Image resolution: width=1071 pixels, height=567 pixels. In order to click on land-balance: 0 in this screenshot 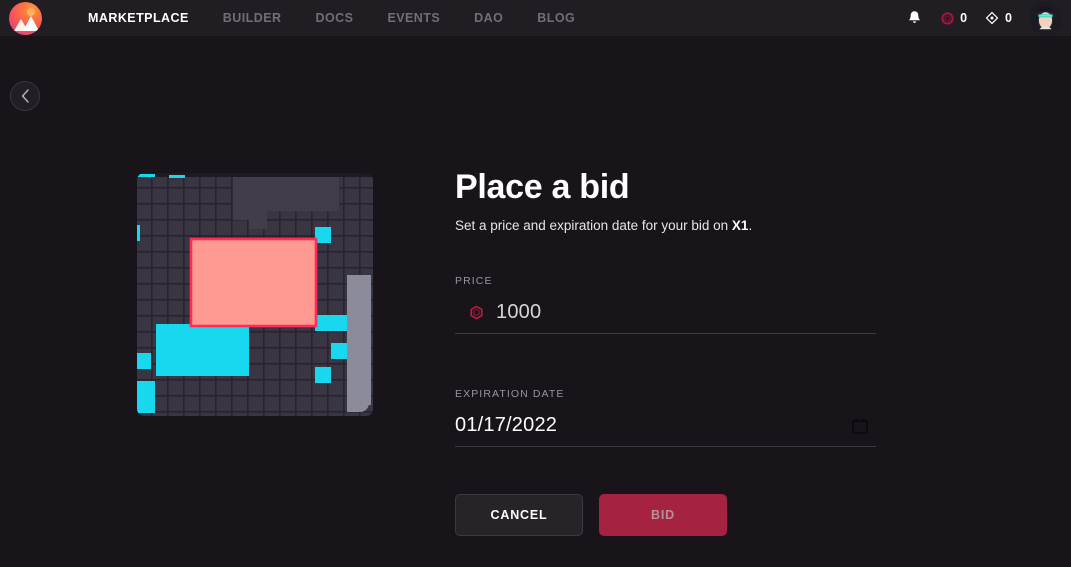, I will do `click(998, 18)`.